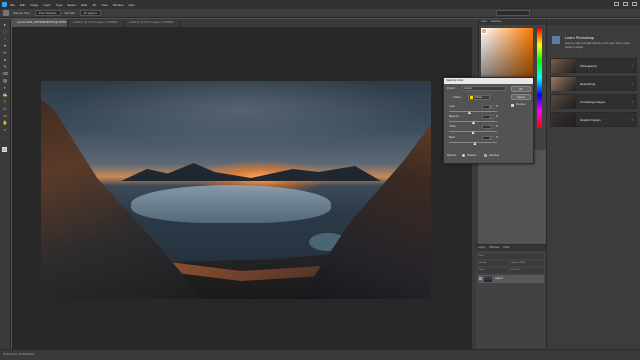 This screenshot has width=640, height=360. I want to click on learn-card-label: Photography, so click(589, 66).